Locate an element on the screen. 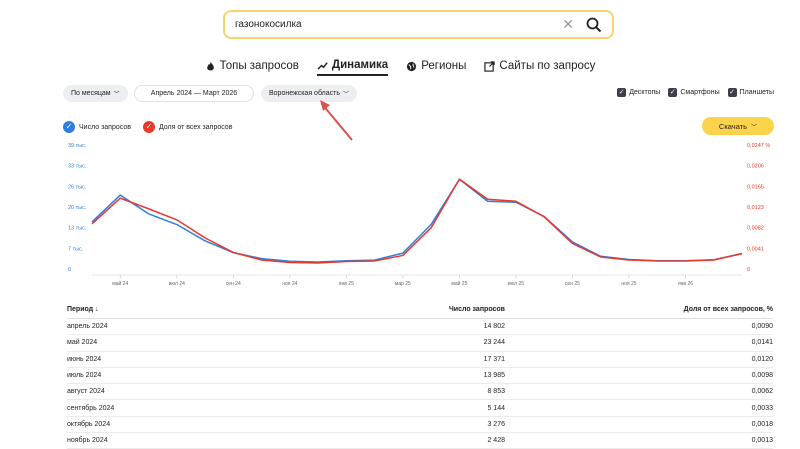  chart-legend: ✓ Число запросов ✓ Доля от всех запросов is located at coordinates (147, 127).